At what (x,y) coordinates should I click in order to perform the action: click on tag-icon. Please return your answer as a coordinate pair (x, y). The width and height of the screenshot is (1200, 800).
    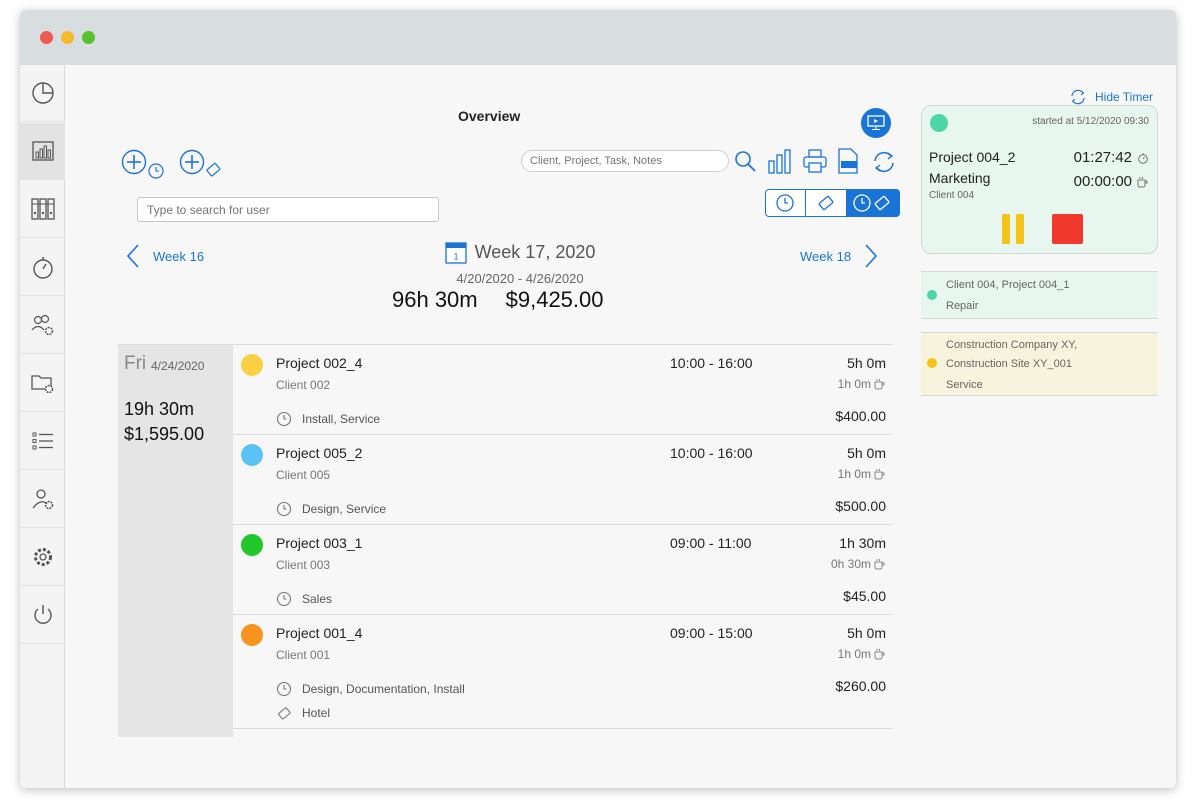
    Looking at the image, I should click on (826, 203).